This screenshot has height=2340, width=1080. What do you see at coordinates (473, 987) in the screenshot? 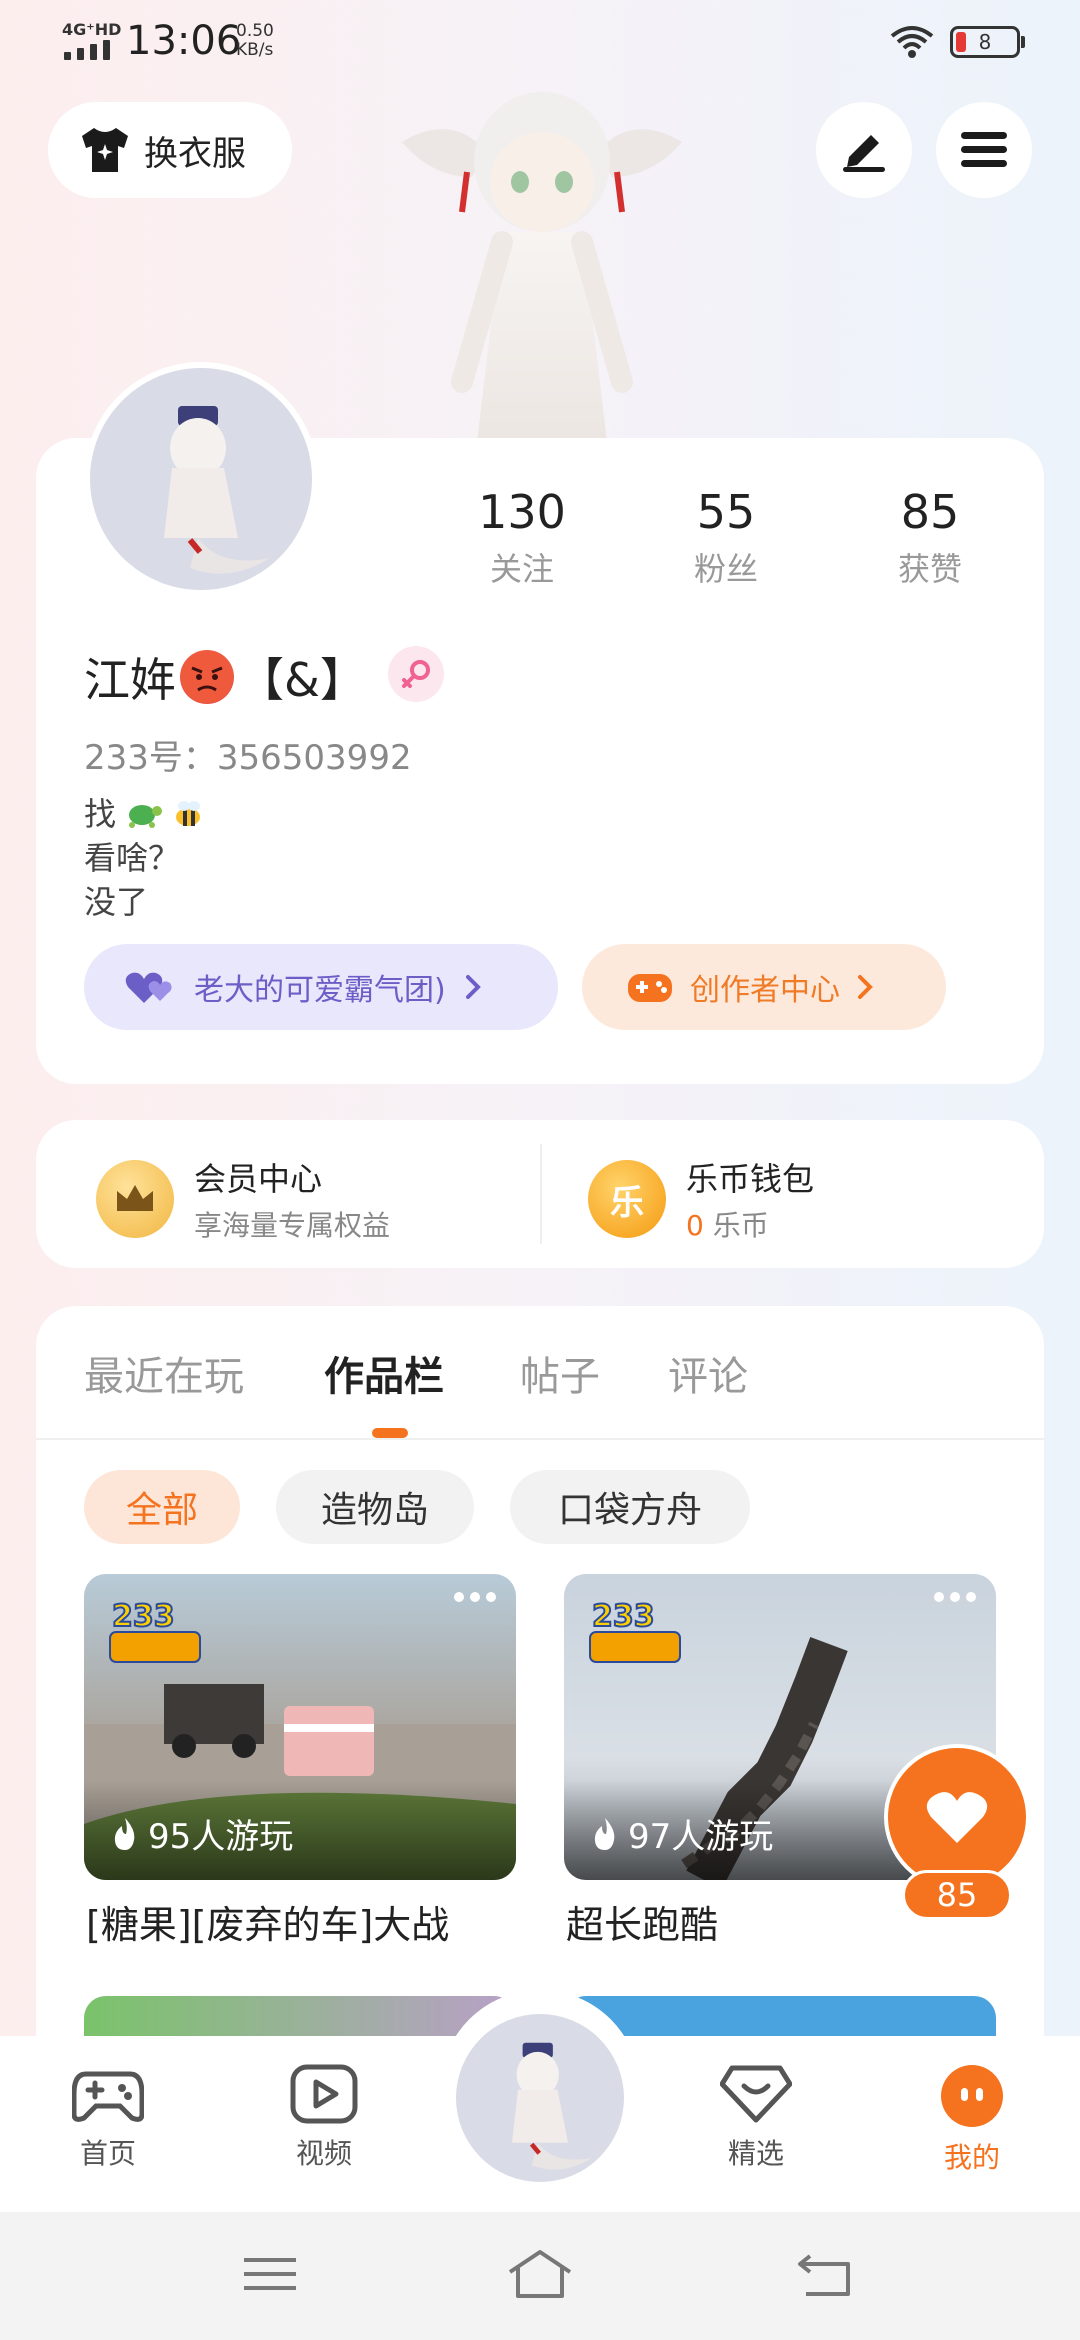
I see `chevron-right-icon` at bounding box center [473, 987].